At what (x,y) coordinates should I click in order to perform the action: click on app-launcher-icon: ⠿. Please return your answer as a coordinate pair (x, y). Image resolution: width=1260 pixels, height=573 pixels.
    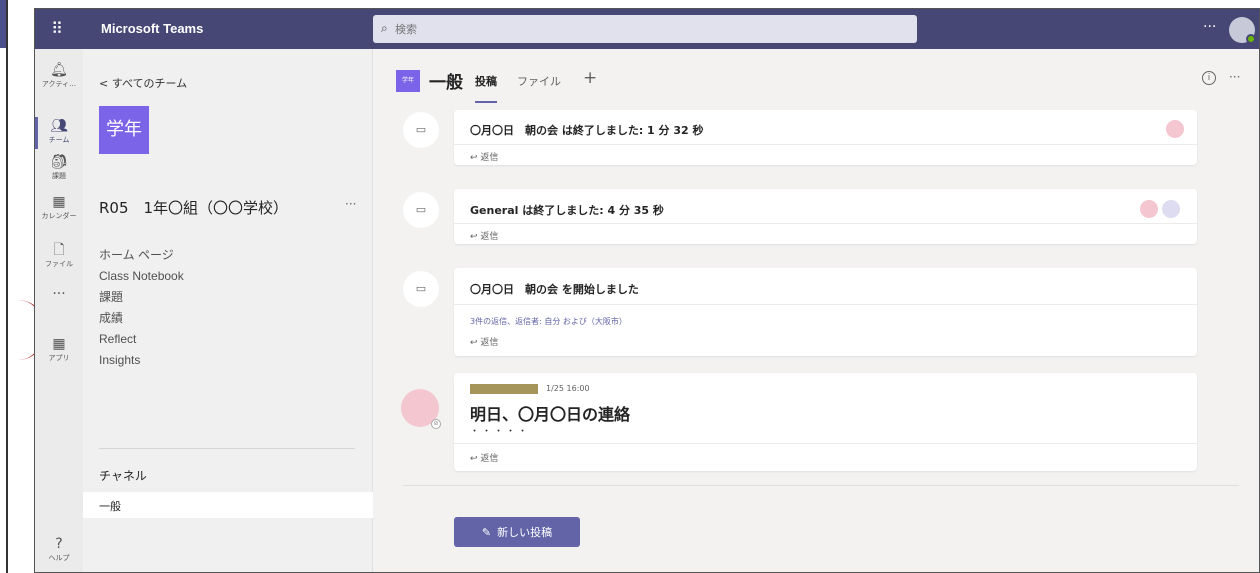
    Looking at the image, I should click on (57, 29).